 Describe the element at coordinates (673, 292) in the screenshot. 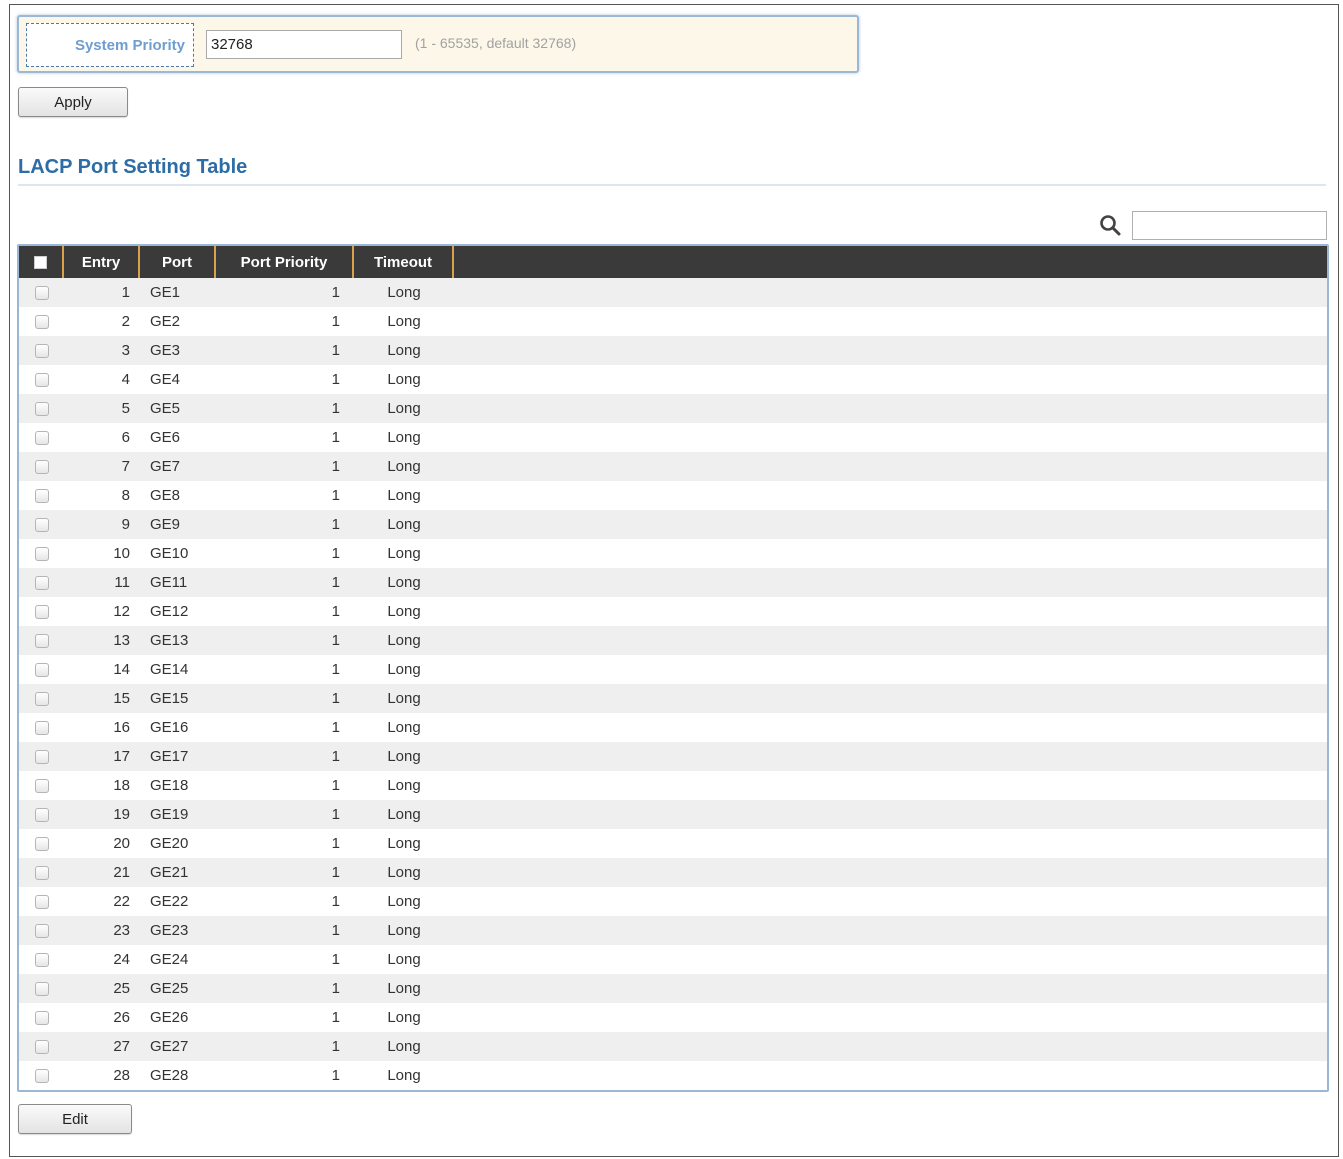

I see `table-row: 1 GE1 1 Long` at that location.